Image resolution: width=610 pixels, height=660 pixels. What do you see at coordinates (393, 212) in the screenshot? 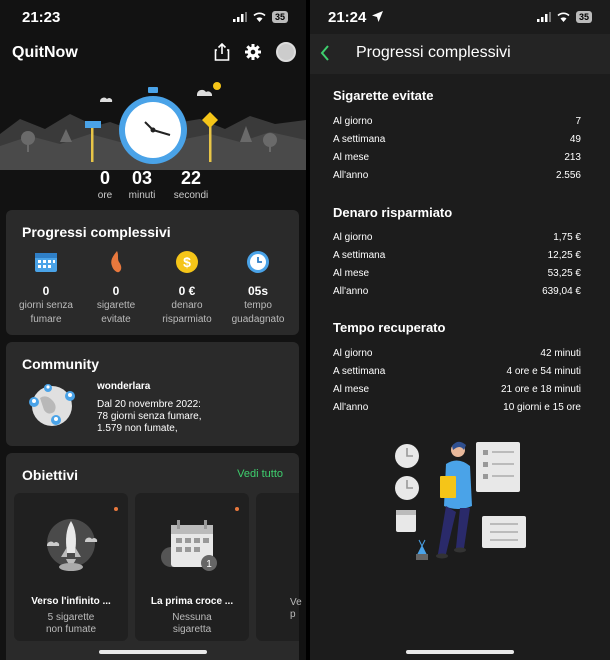
I see `section-title-money: Denaro risparmiato` at bounding box center [393, 212].